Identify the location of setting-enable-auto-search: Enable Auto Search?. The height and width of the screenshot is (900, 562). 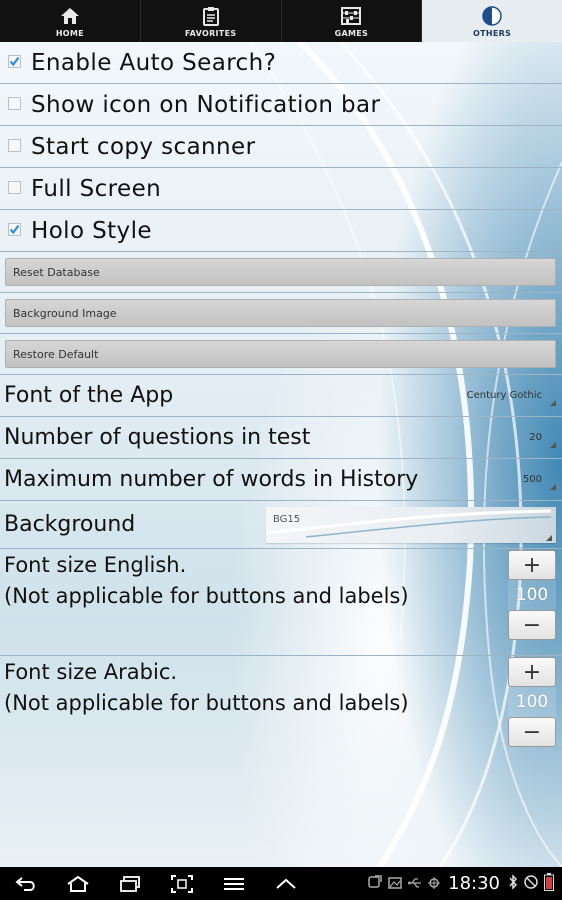
(281, 63).